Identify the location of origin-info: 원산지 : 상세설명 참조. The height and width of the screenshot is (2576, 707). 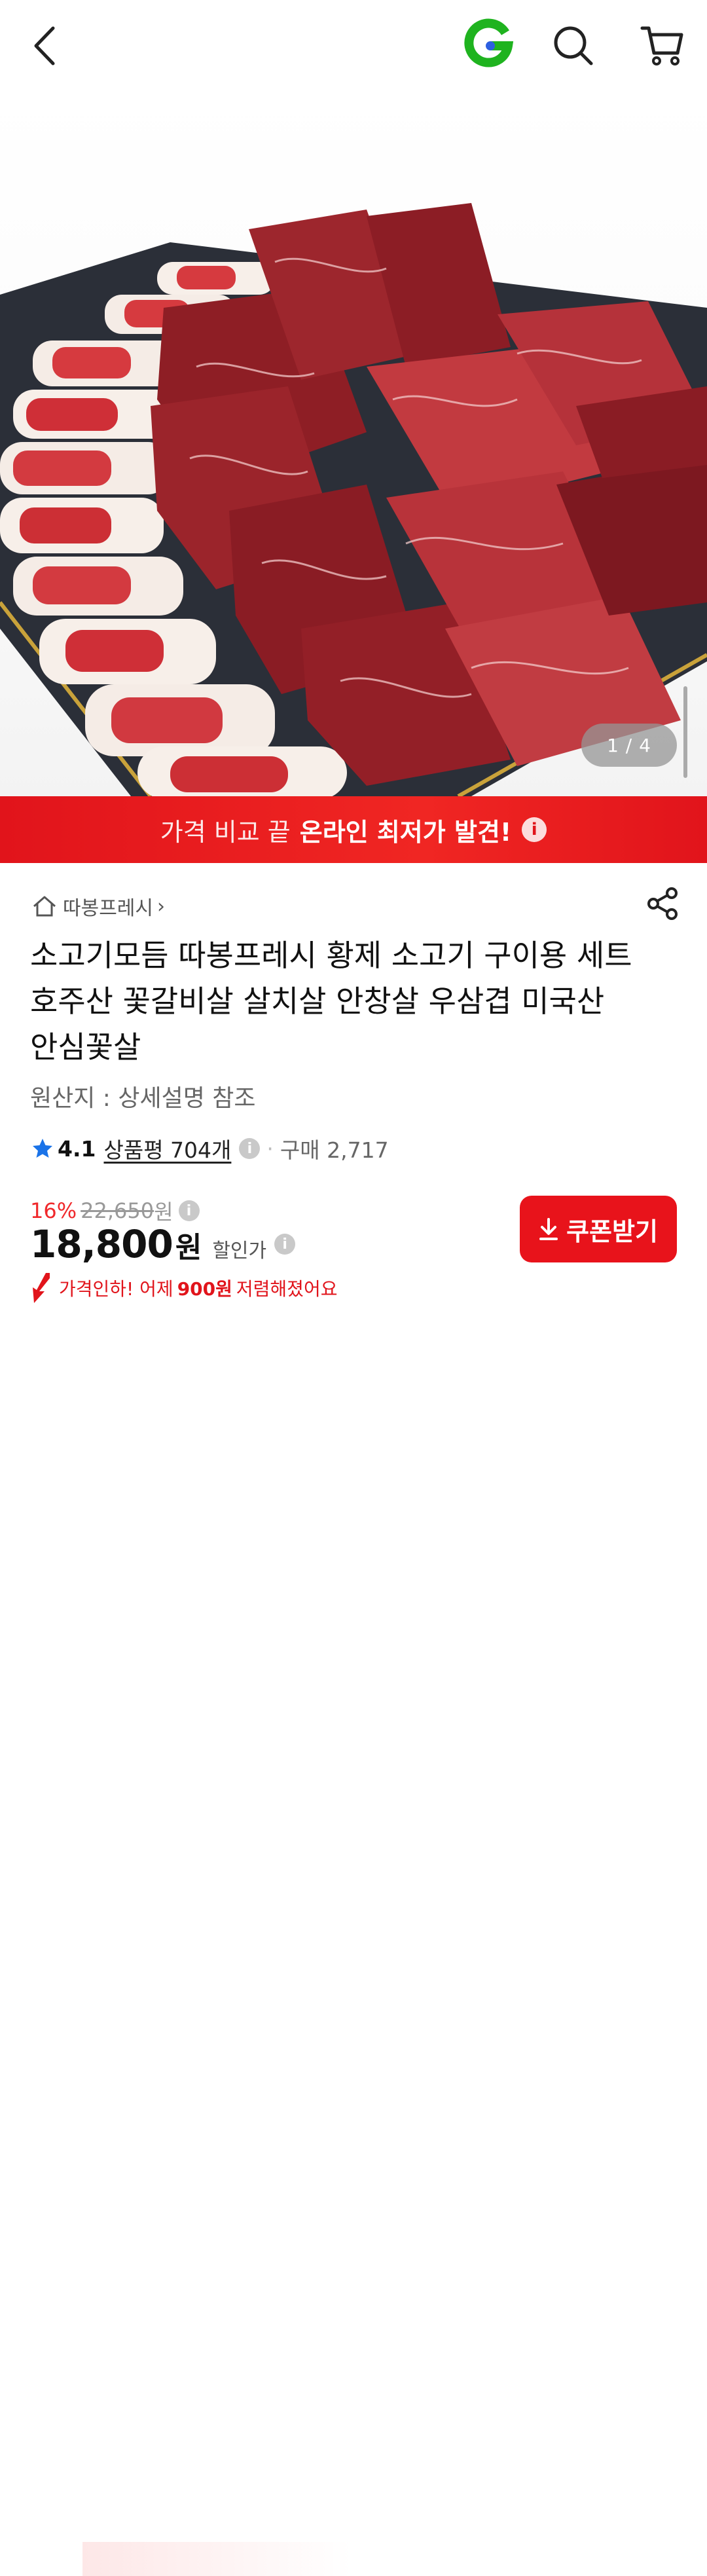
(143, 1098).